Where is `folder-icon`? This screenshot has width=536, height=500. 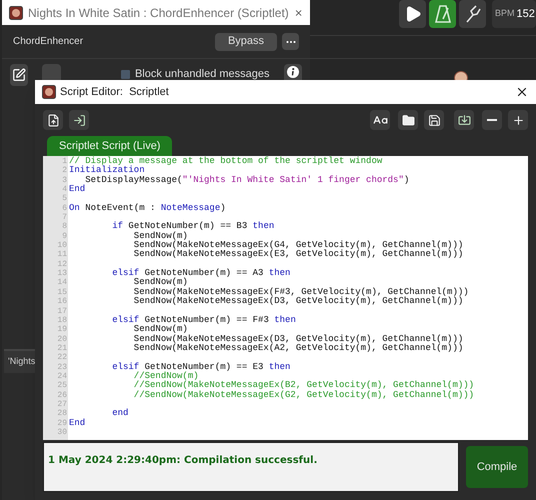 folder-icon is located at coordinates (408, 120).